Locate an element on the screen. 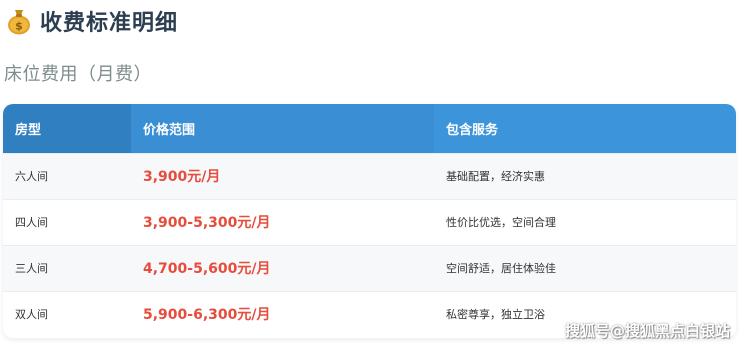 This screenshot has height=345, width=740. room-type-cell: 六人间 is located at coordinates (31, 176).